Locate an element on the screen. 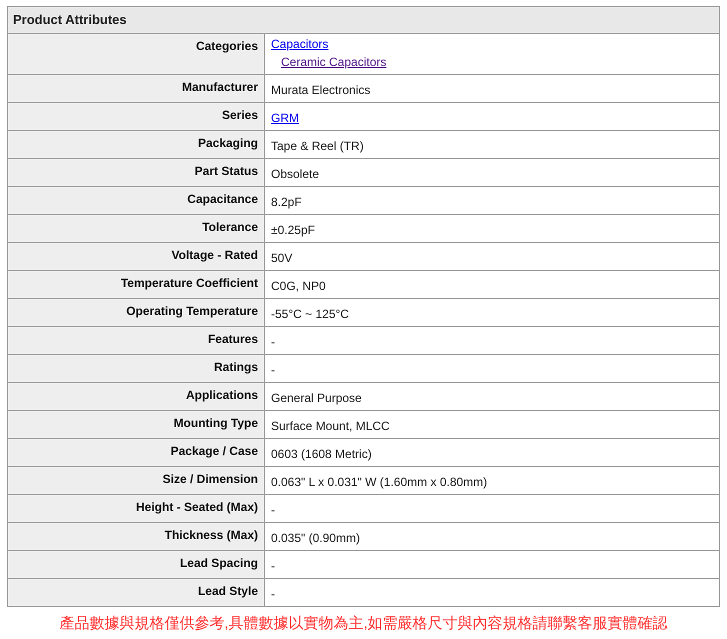 The image size is (727, 639). attribute-label: Ratings is located at coordinates (136, 368).